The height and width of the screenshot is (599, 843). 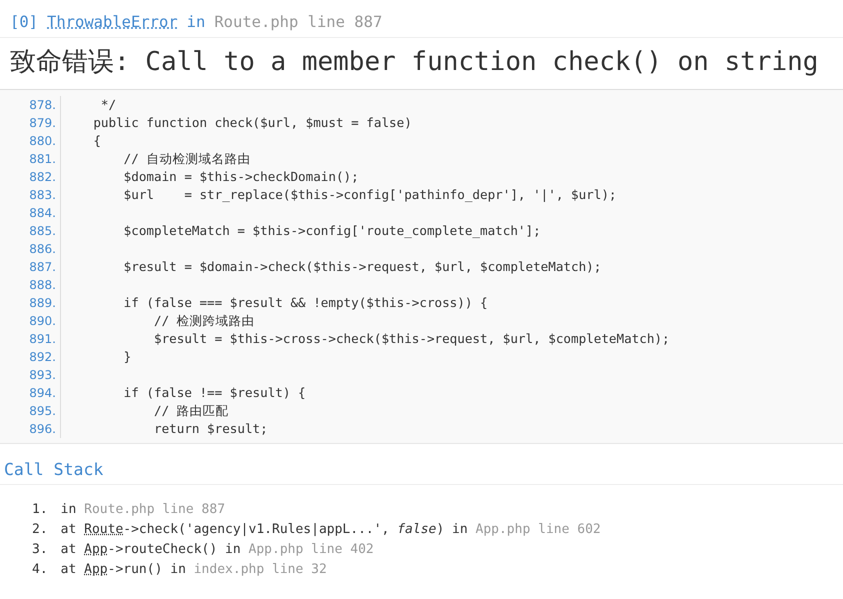 I want to click on exception-index: [0], so click(x=24, y=22).